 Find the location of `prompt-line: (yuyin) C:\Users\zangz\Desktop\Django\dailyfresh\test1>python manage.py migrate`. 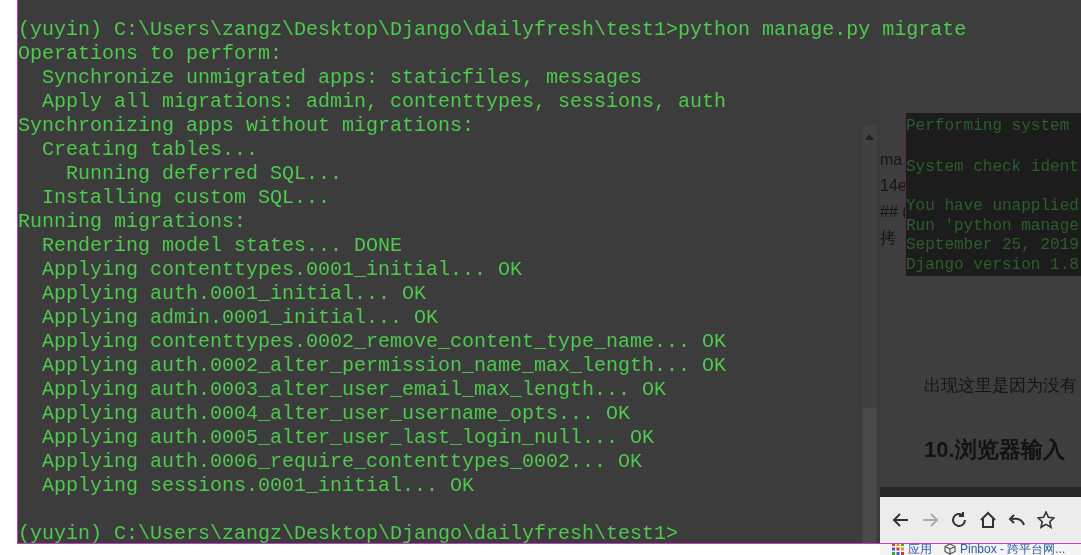

prompt-line: (yuyin) C:\Users\zangz\Desktop\Django\dailyfresh\test1>python manage.py migrate is located at coordinates (492, 30).